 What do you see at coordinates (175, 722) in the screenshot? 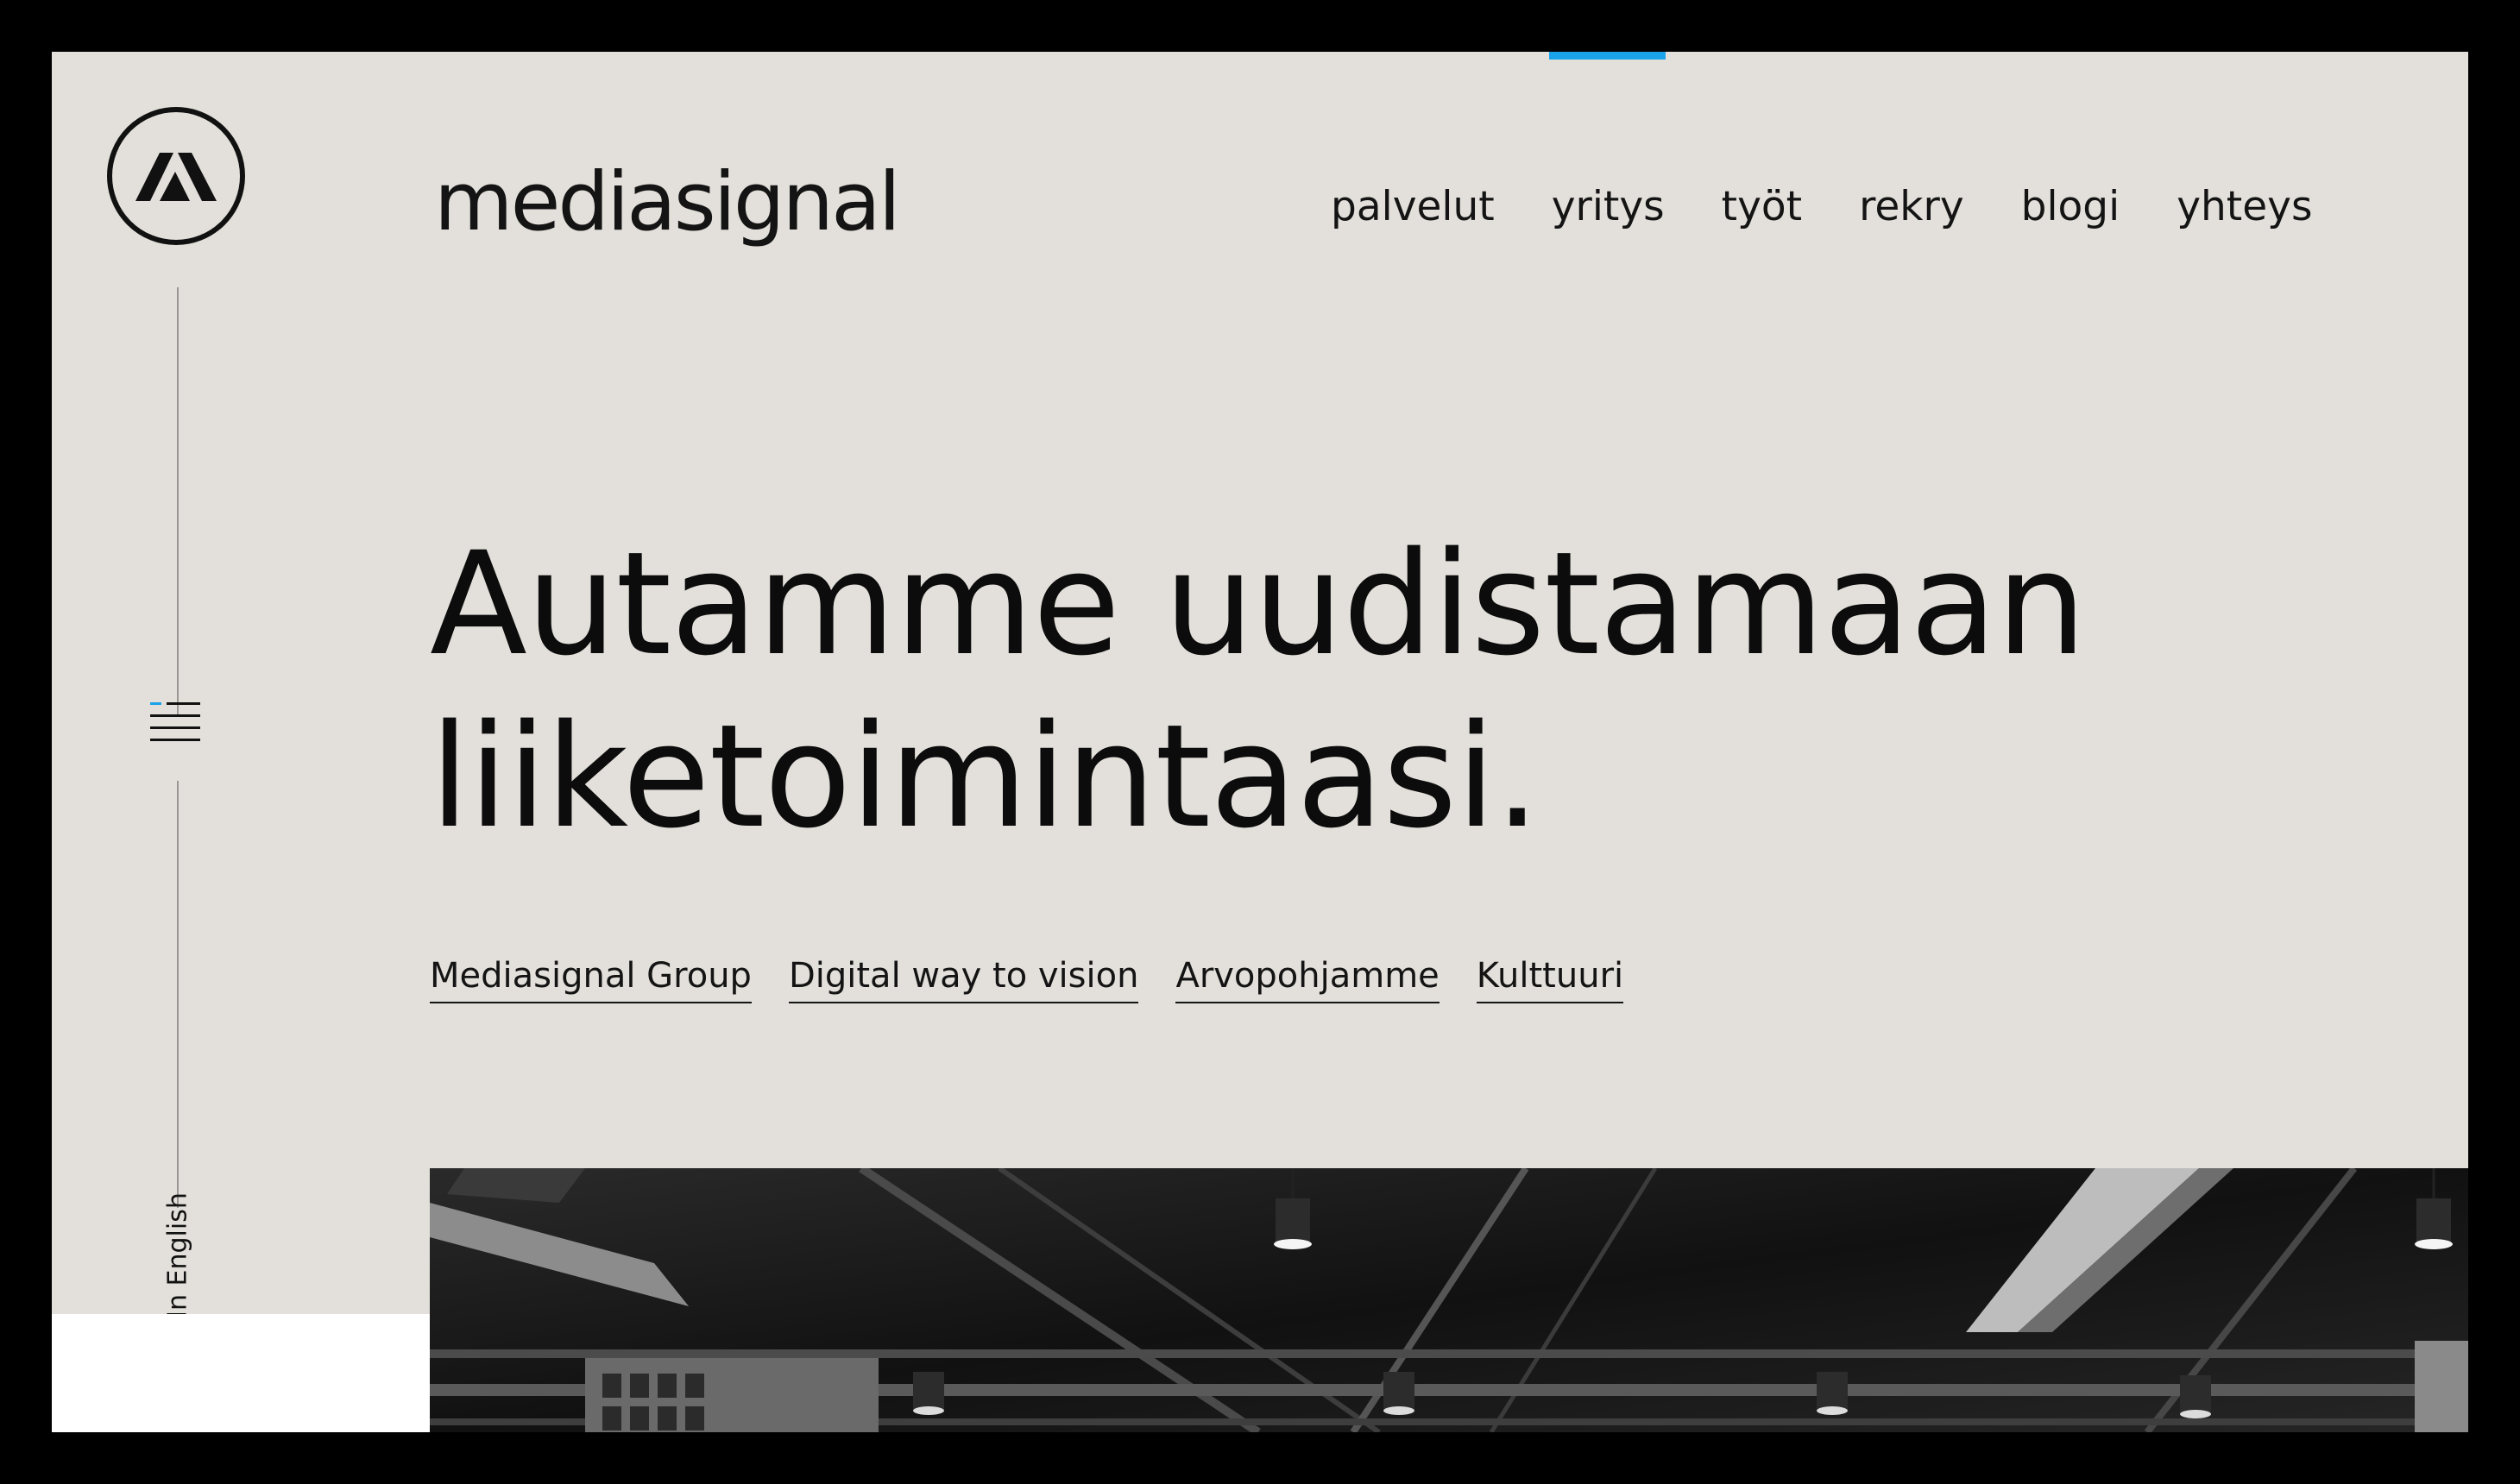
I see `menu-icon` at bounding box center [175, 722].